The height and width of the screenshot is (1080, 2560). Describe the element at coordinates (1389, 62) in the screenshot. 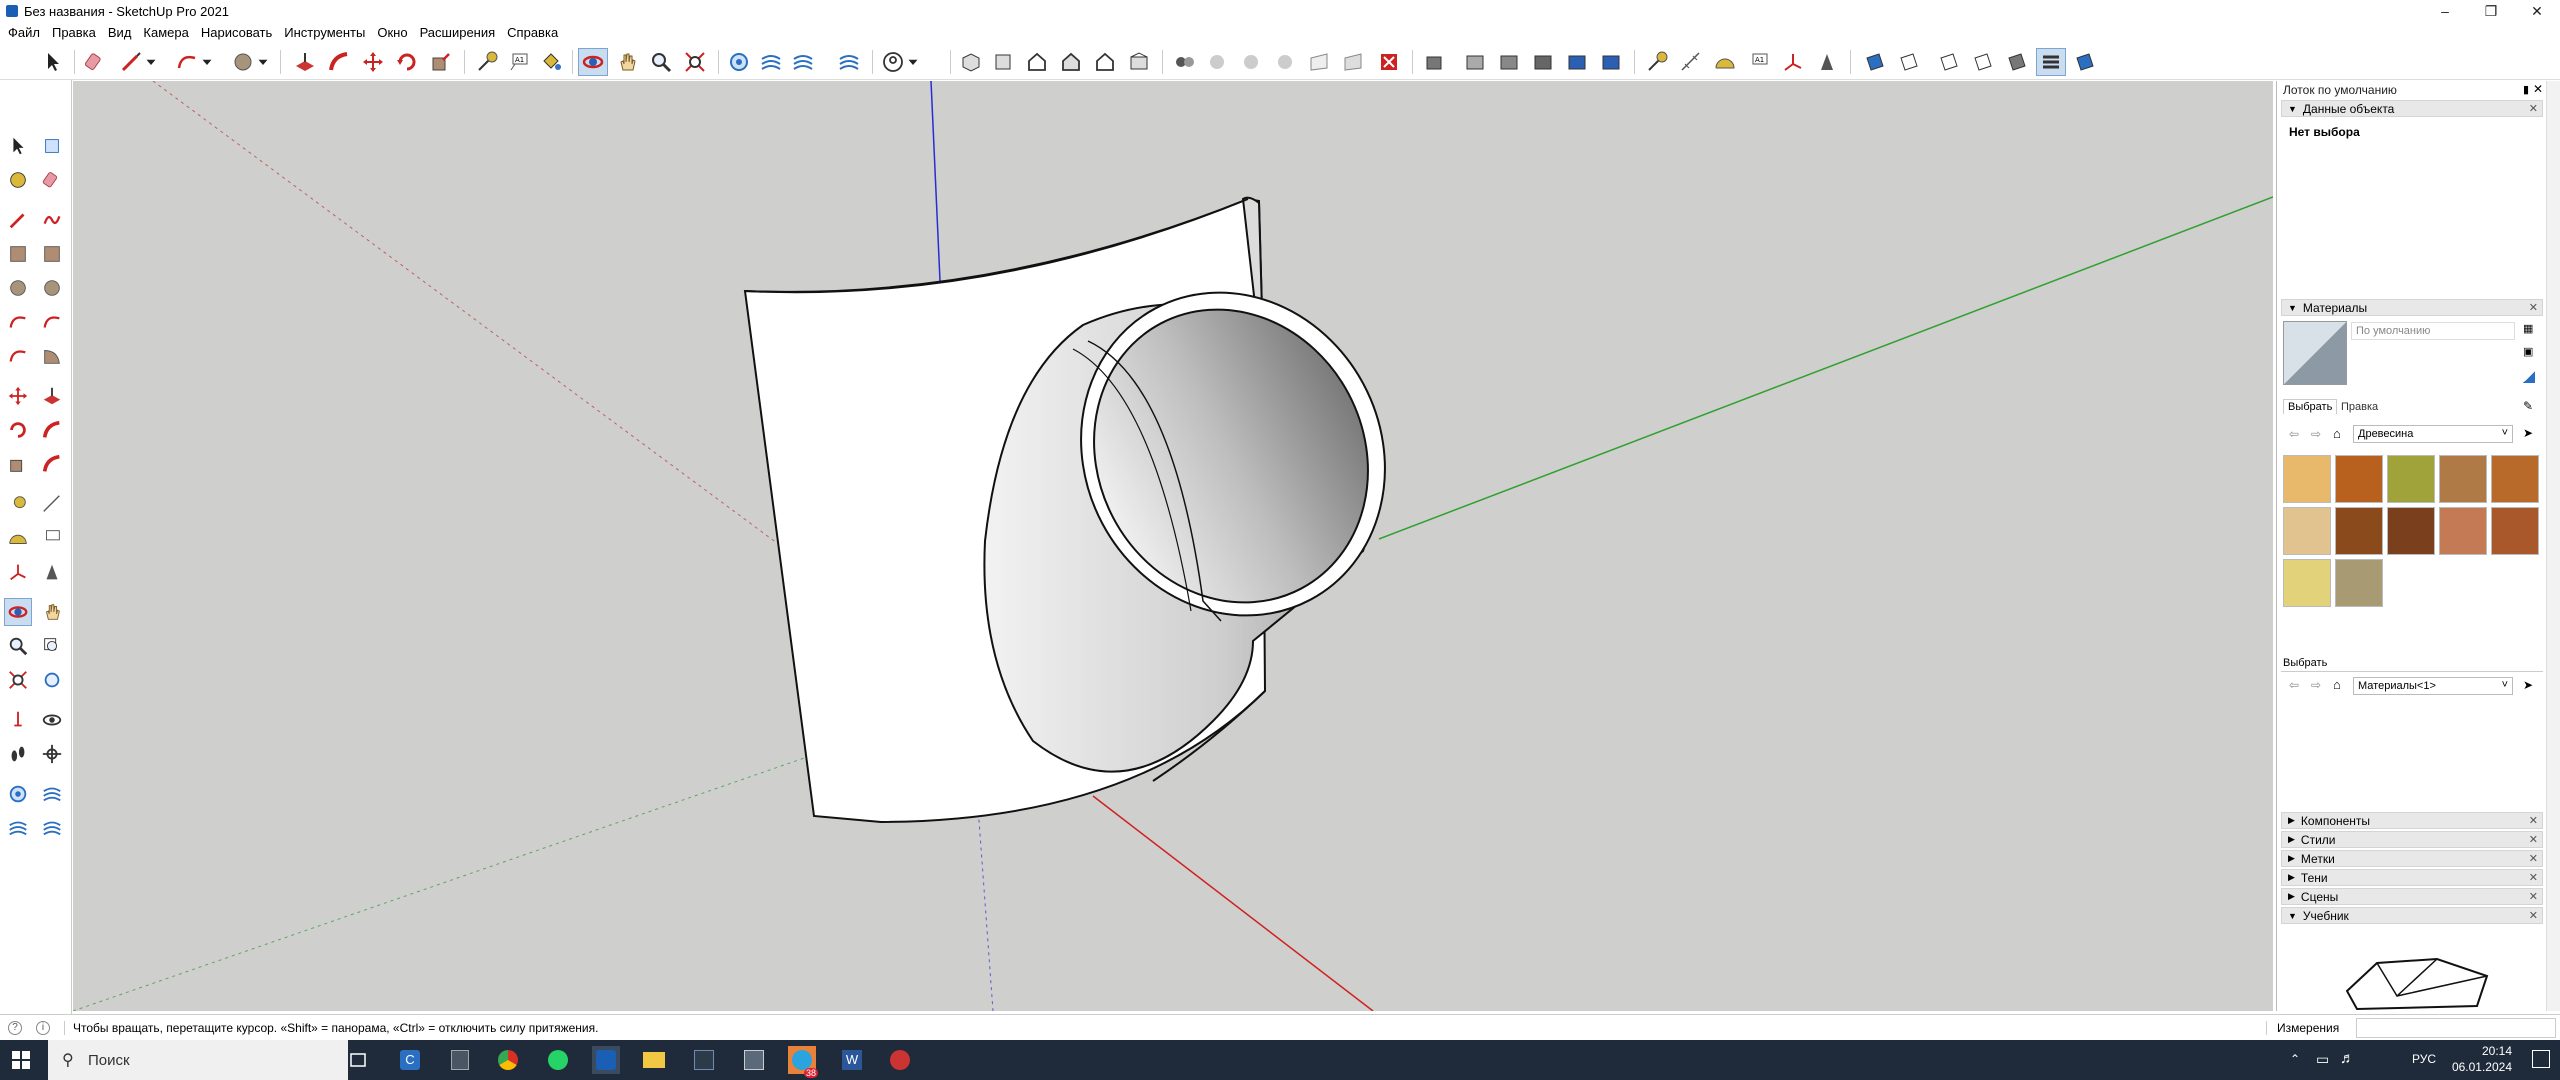

I see `style-monochrome-icon` at that location.